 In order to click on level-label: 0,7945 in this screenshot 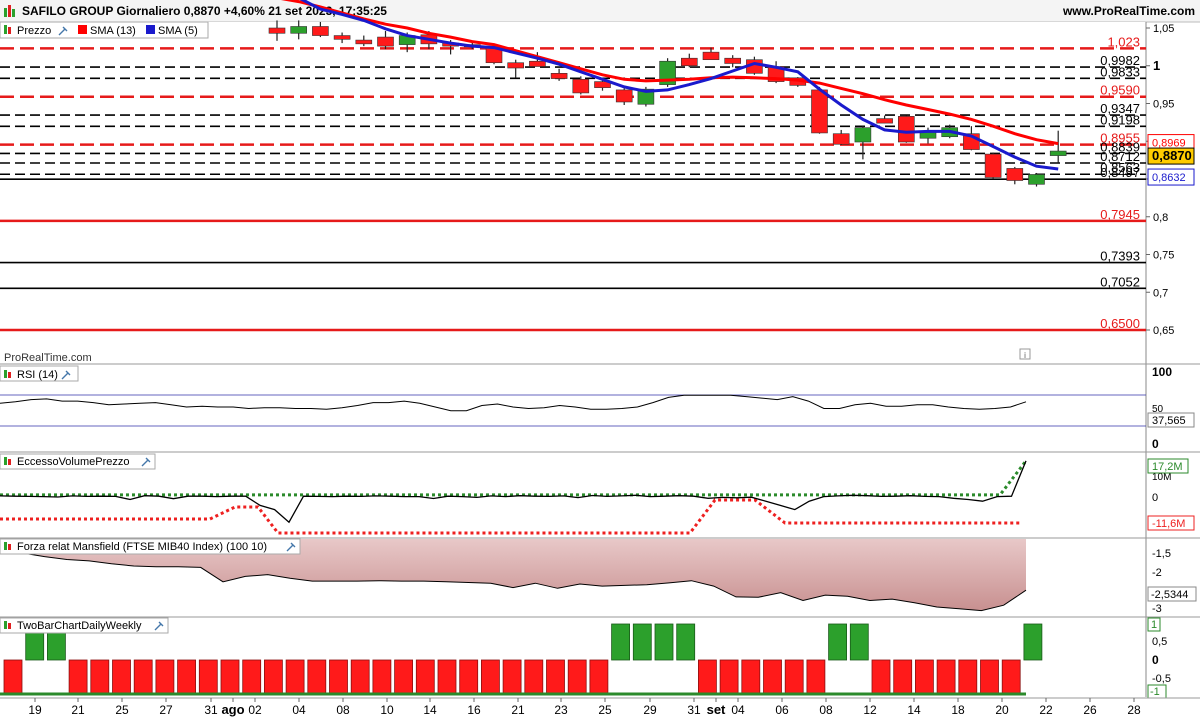, I will do `click(1120, 214)`.